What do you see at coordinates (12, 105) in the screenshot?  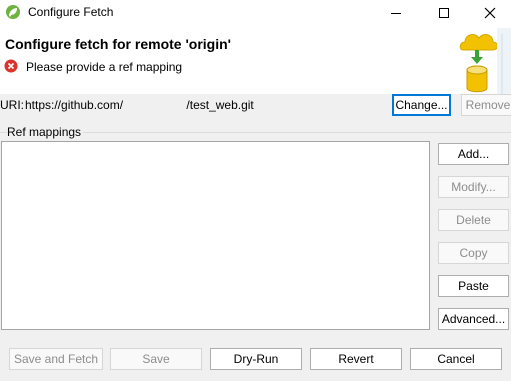 I see `uri-label: URI:` at bounding box center [12, 105].